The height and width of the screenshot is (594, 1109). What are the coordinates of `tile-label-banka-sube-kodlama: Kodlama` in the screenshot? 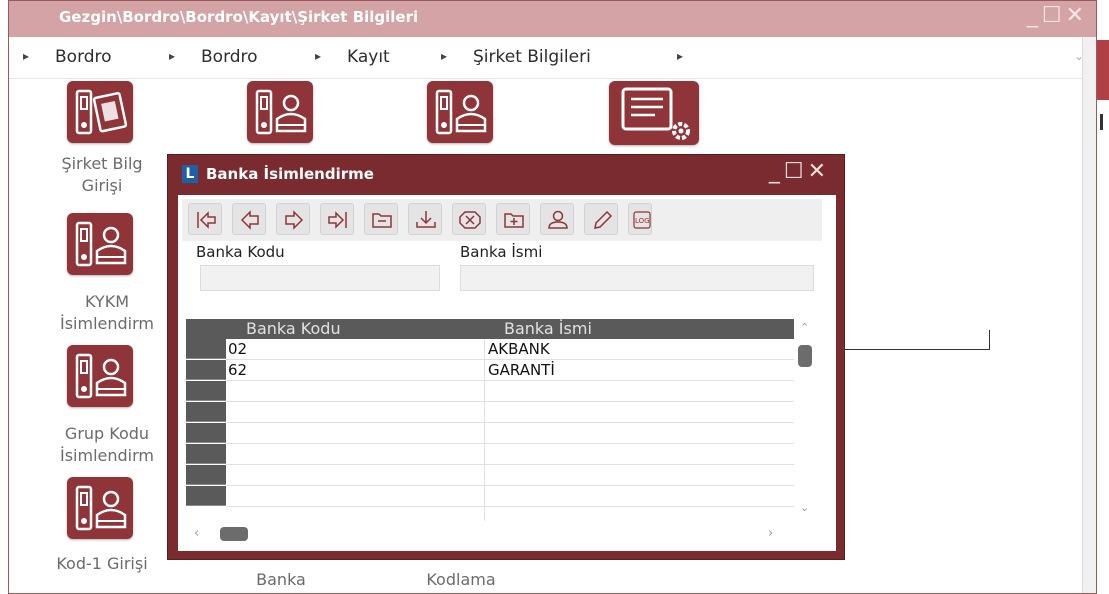 It's located at (461, 579).